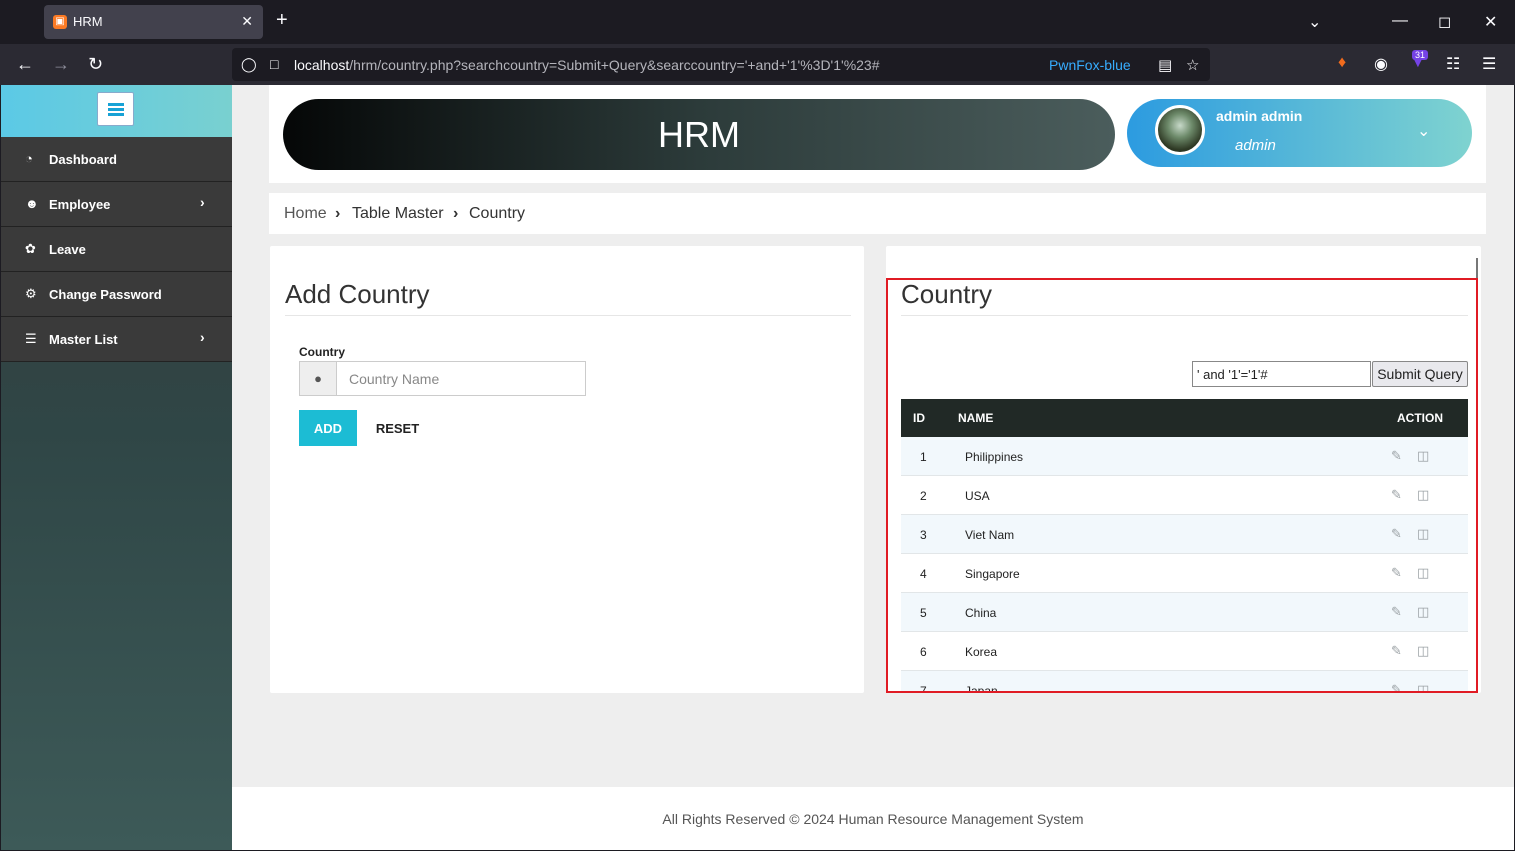  Describe the element at coordinates (699, 134) in the screenshot. I see `brand-banner: HRM` at that location.